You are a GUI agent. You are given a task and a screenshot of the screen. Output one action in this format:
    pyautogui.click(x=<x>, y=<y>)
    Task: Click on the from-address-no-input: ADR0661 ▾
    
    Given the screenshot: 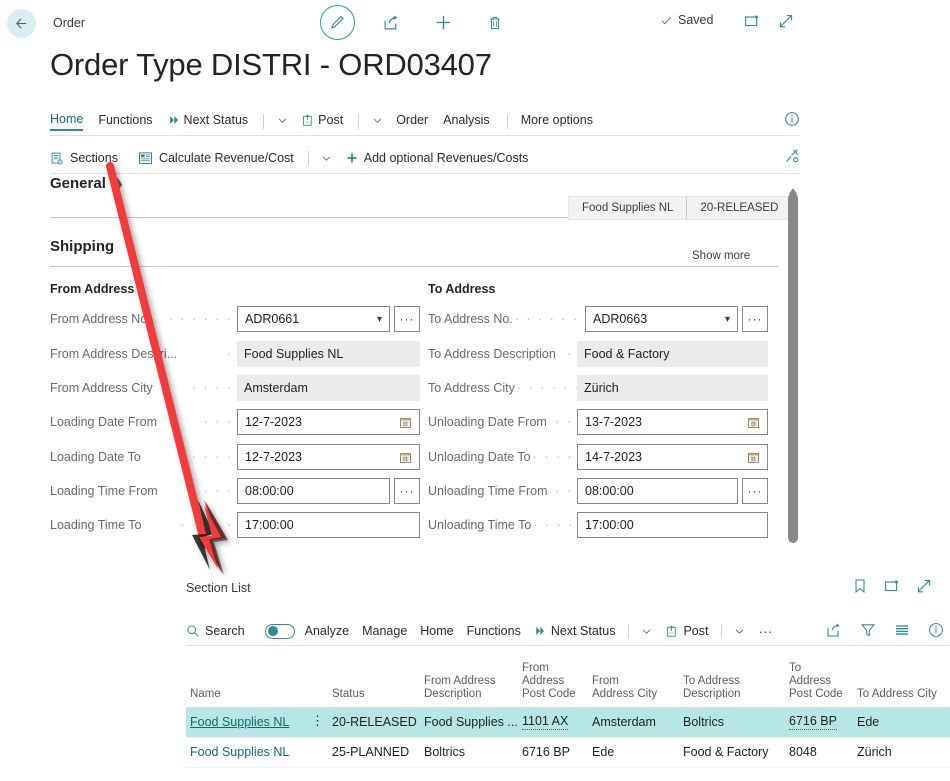 What is the action you would take?
    pyautogui.click(x=313, y=319)
    